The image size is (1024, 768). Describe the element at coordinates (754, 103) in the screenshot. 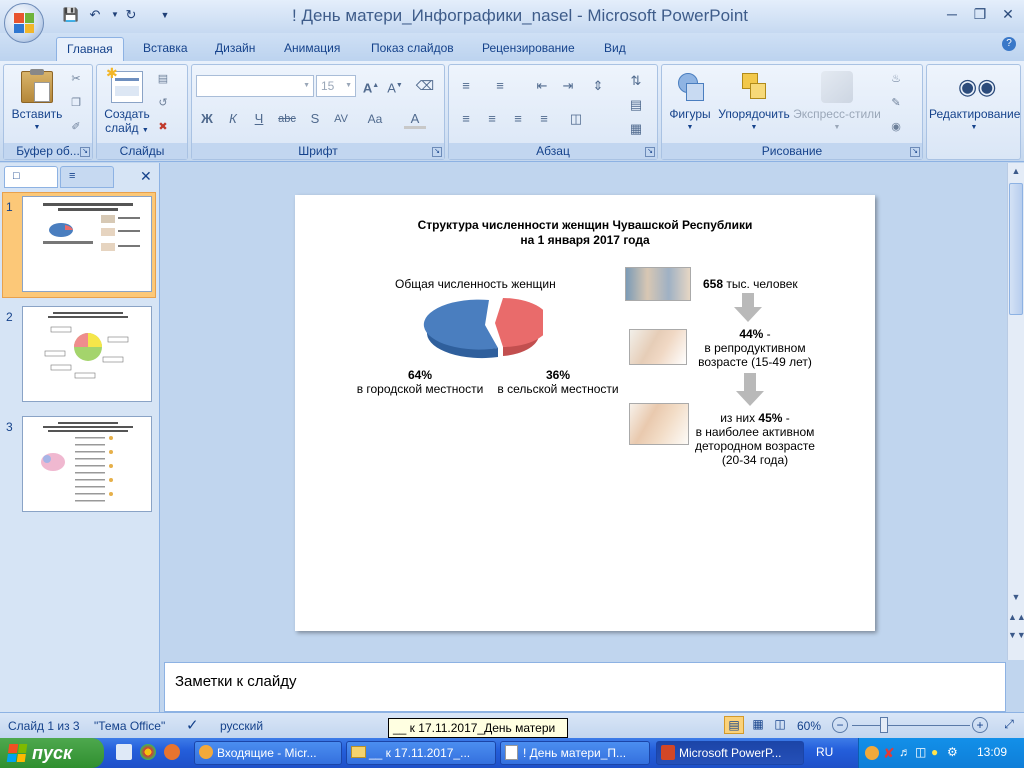

I see `arrange-button: Упорядочить ▼` at that location.